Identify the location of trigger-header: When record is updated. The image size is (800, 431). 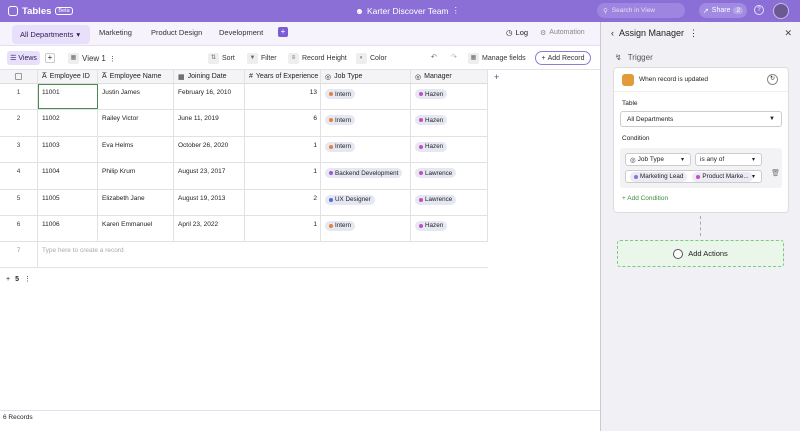
(701, 80).